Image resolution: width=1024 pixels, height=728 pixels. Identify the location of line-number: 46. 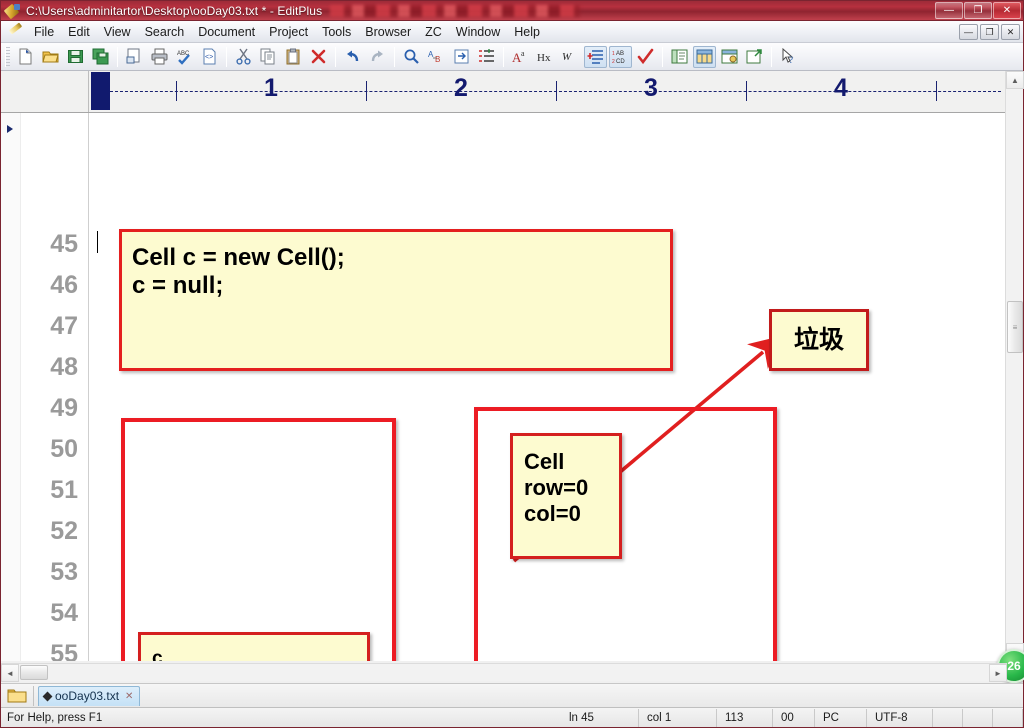
(64, 285).